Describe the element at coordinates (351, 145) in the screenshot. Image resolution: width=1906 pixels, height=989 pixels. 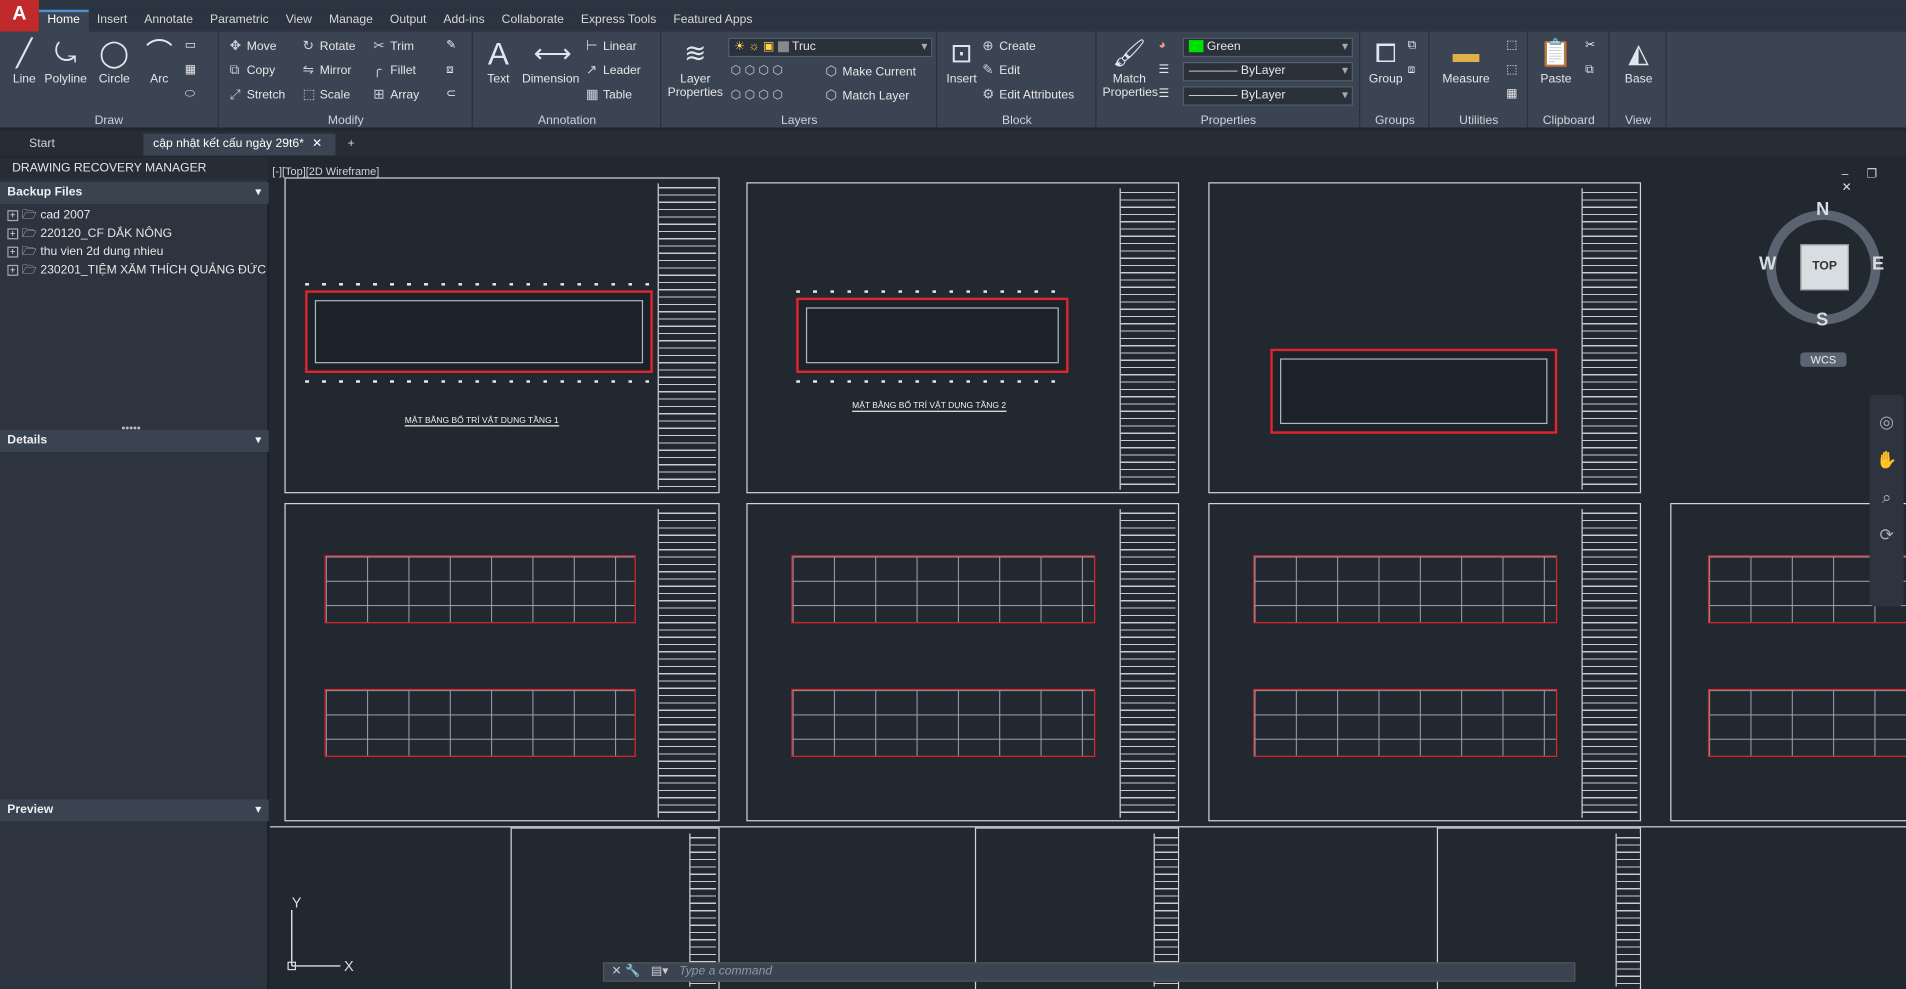
I see `new-tab-icon: +` at that location.